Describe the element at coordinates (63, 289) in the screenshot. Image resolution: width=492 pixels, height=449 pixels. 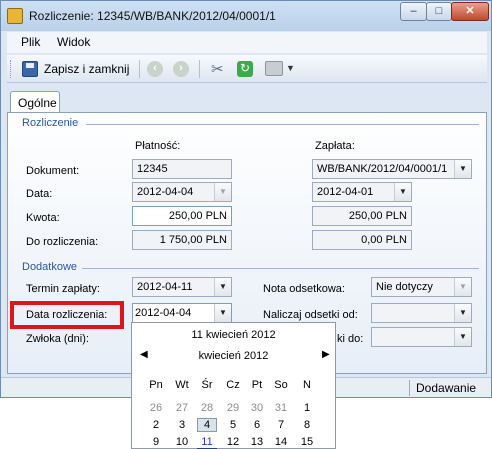
I see `label-termin-zaplaty: Termin zapłaty:` at that location.